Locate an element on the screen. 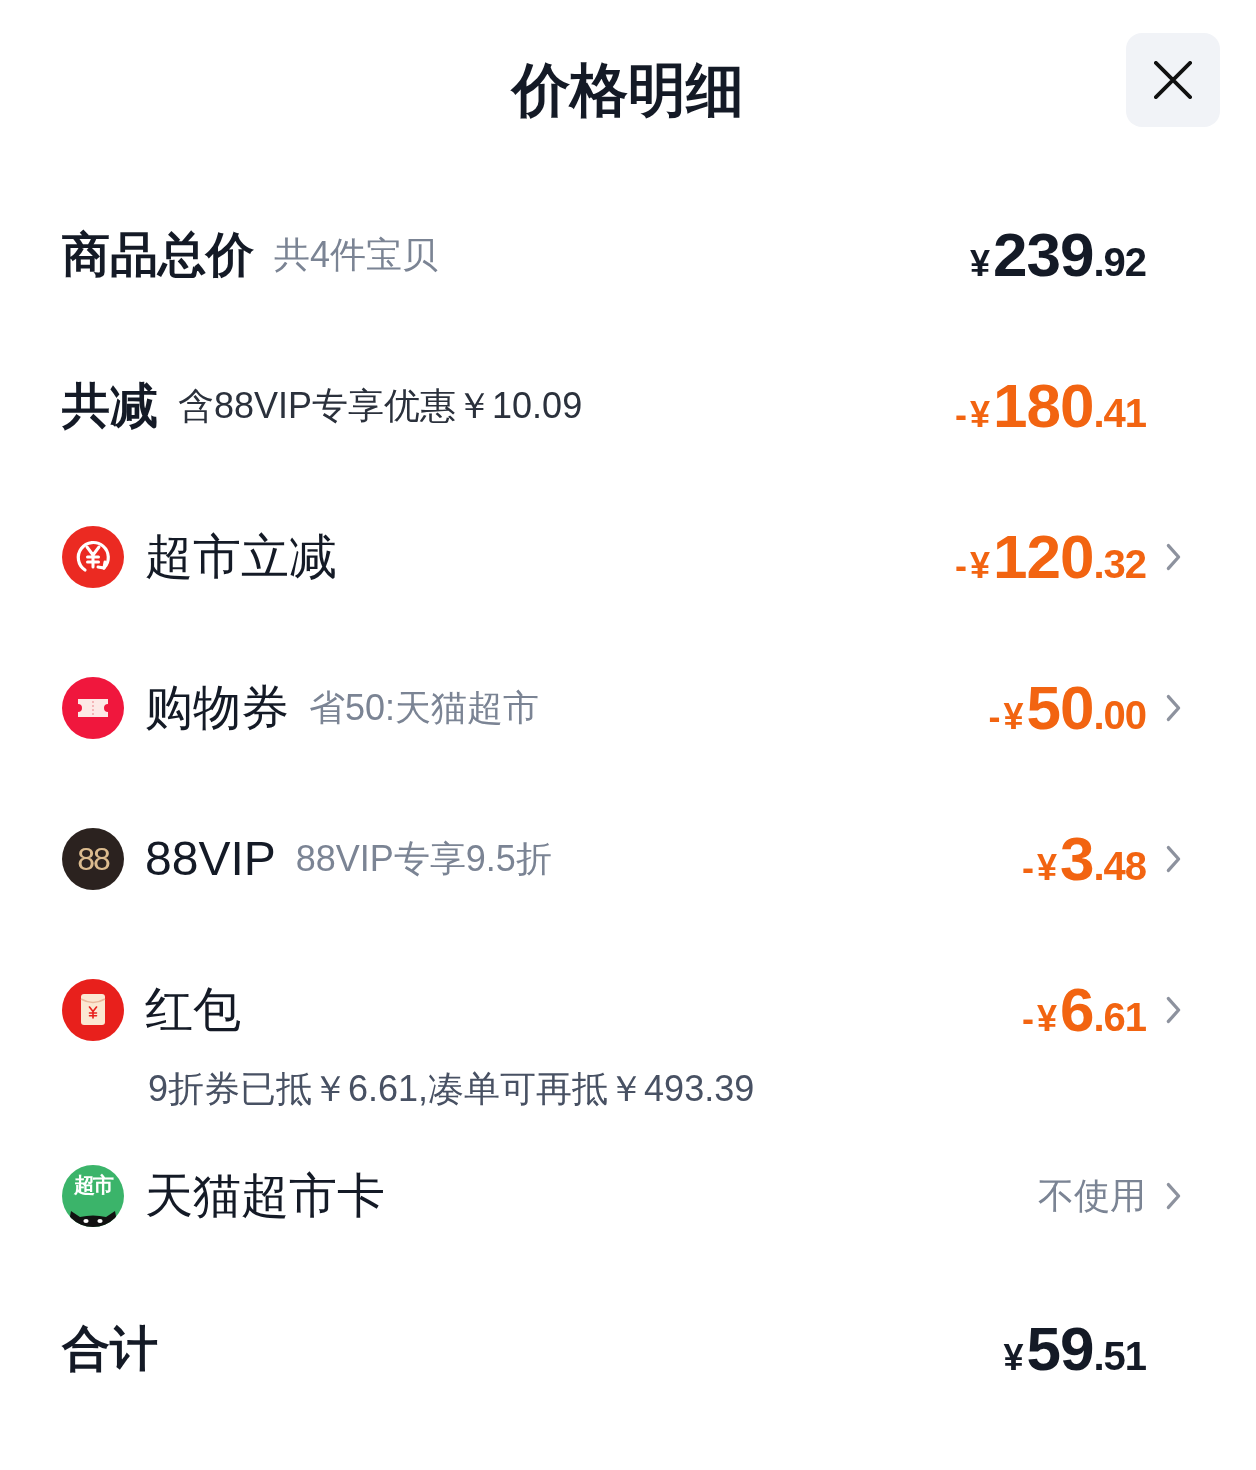 The height and width of the screenshot is (1470, 1256). price-text: -¥50.00 is located at coordinates (1067, 708).